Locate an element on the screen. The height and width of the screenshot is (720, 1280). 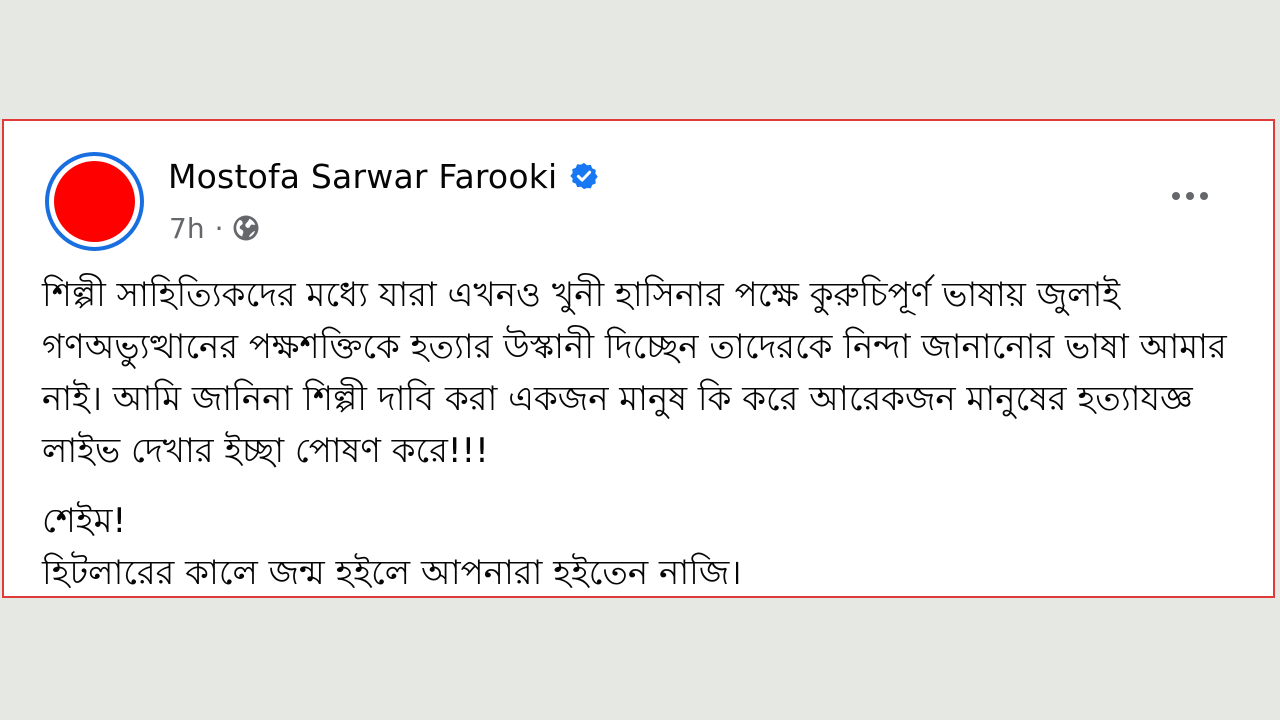
more-options-icon is located at coordinates (1190, 196).